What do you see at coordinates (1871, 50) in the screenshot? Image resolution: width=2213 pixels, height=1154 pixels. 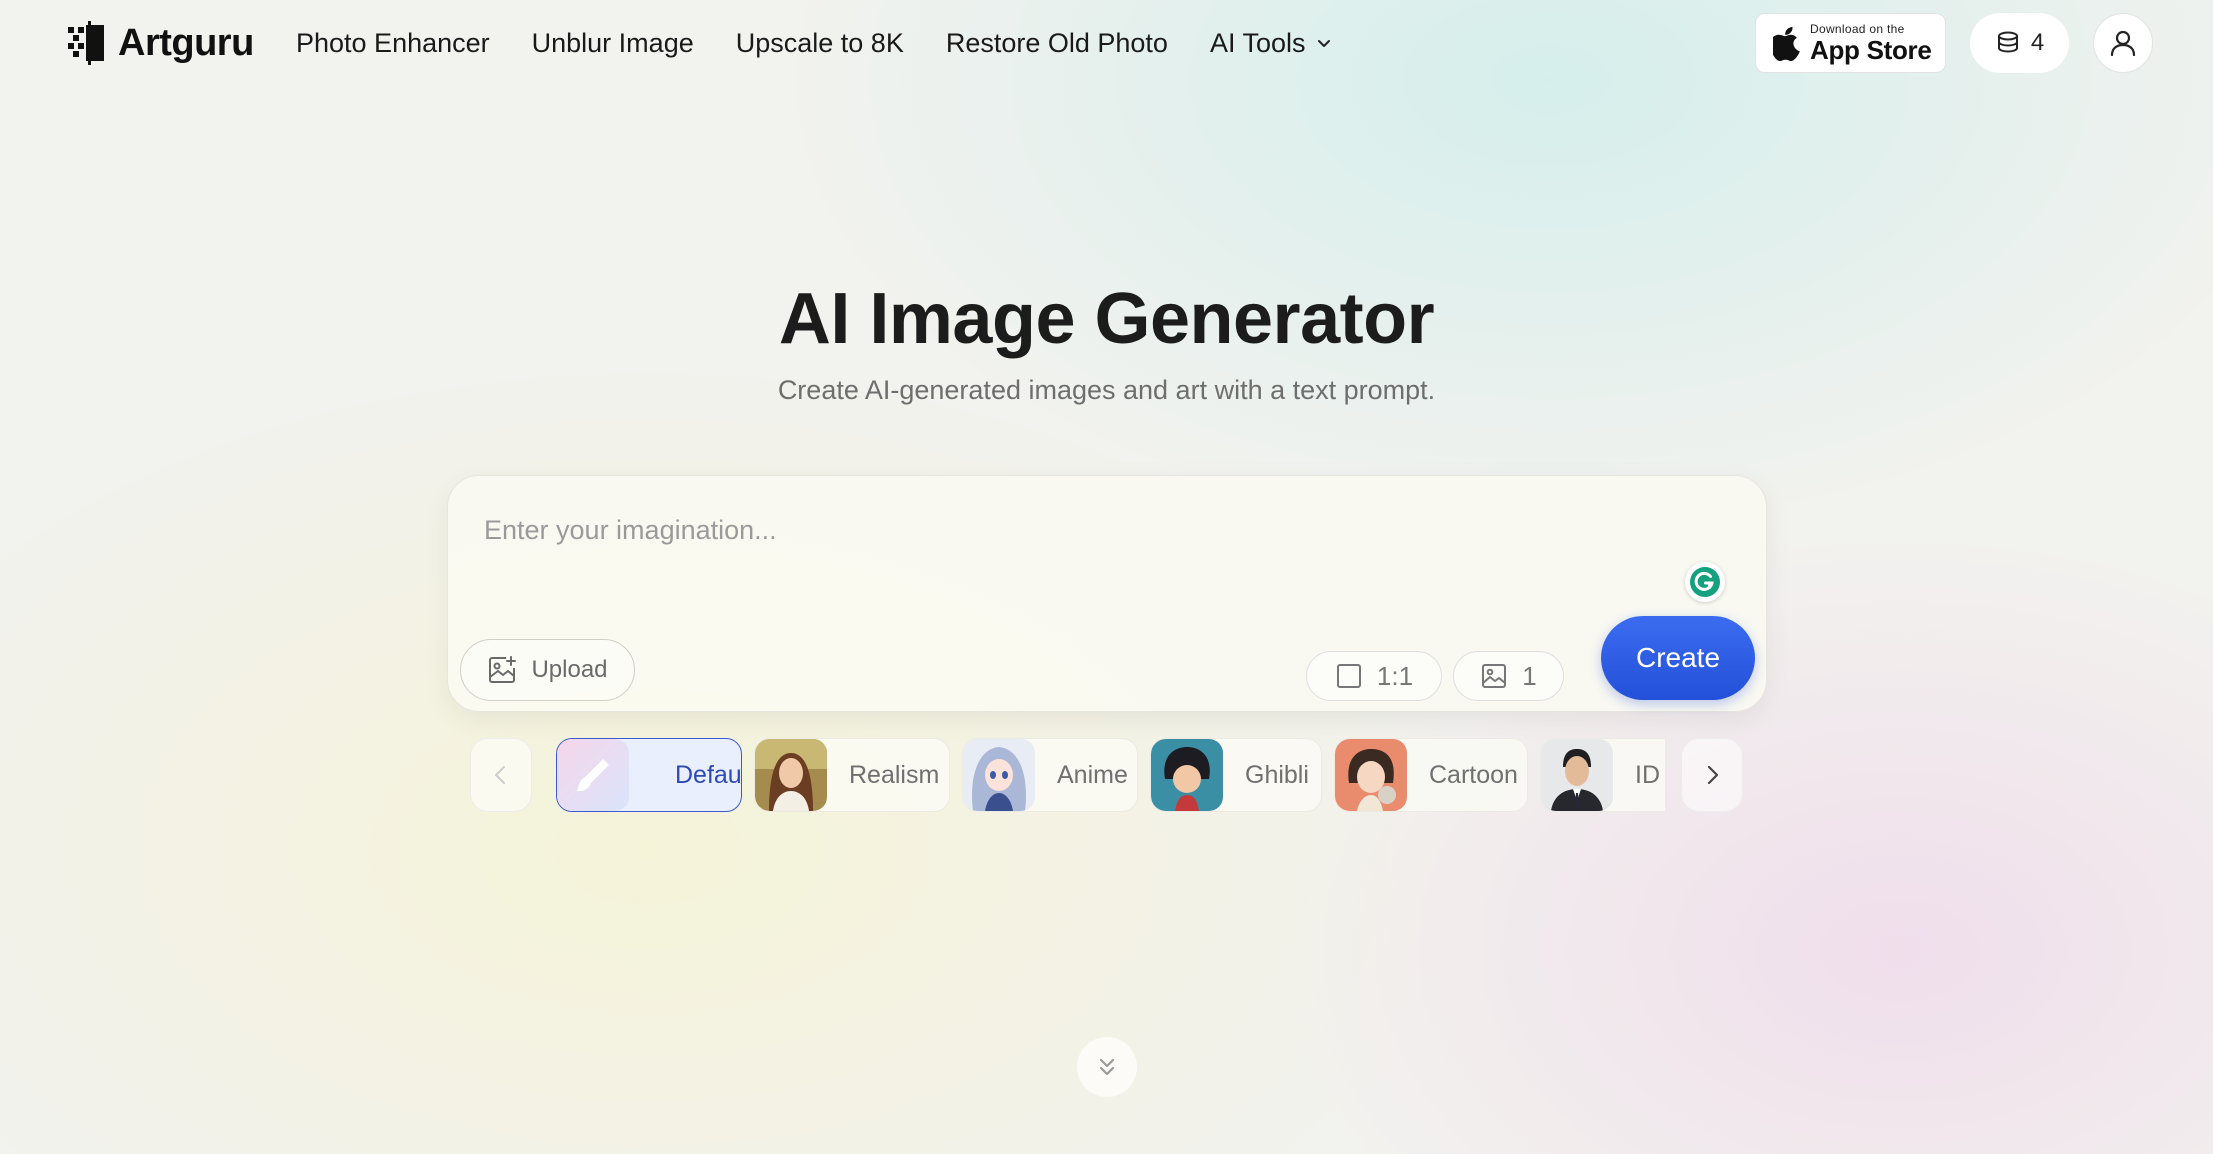 I see `app-store-big-text: App Store` at bounding box center [1871, 50].